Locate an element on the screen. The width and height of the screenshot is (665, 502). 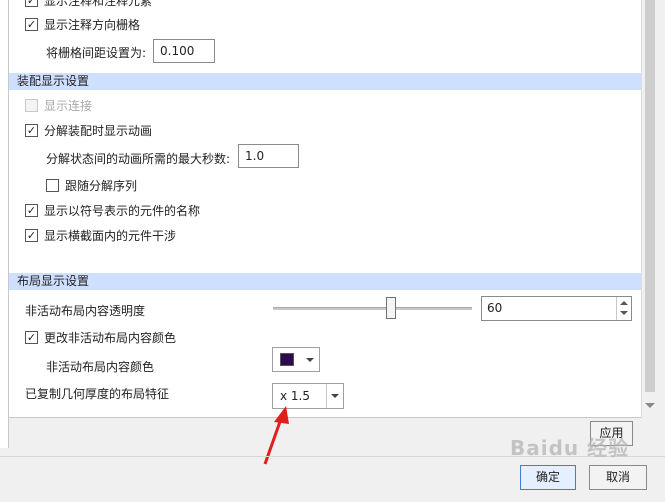
inactive-color-label: 非活动布局内容颜色 is located at coordinates (100, 367).